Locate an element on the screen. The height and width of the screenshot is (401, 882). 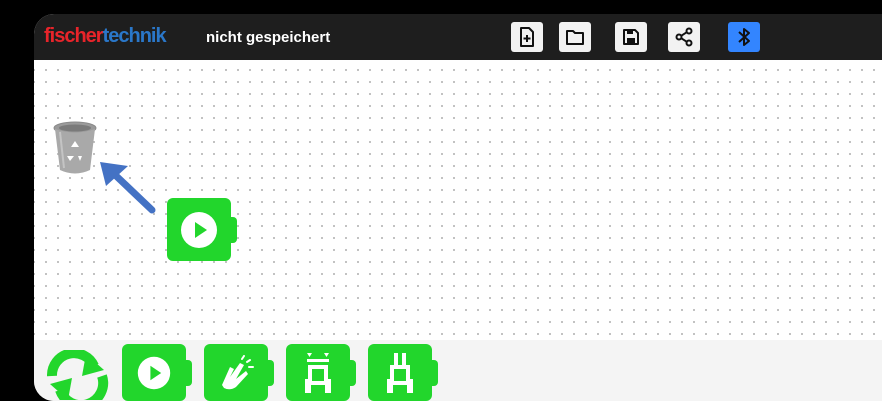
logo-part-fischer: fischer is located at coordinates (74, 36).